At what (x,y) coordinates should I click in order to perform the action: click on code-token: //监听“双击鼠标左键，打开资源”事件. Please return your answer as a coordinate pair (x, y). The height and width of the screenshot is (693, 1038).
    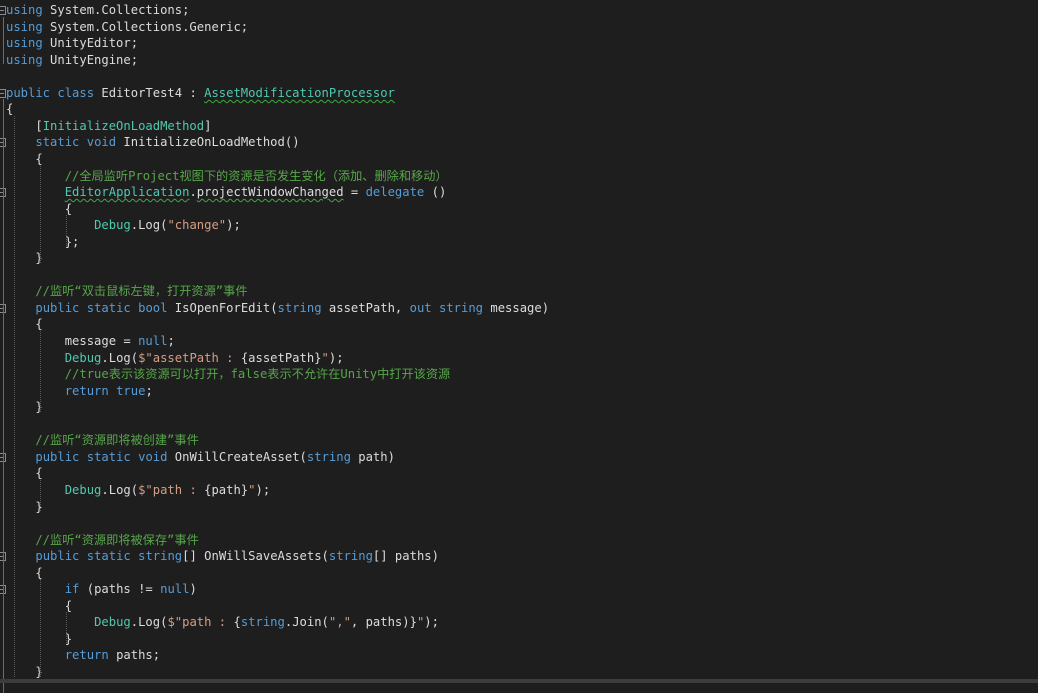
    Looking at the image, I should click on (127, 291).